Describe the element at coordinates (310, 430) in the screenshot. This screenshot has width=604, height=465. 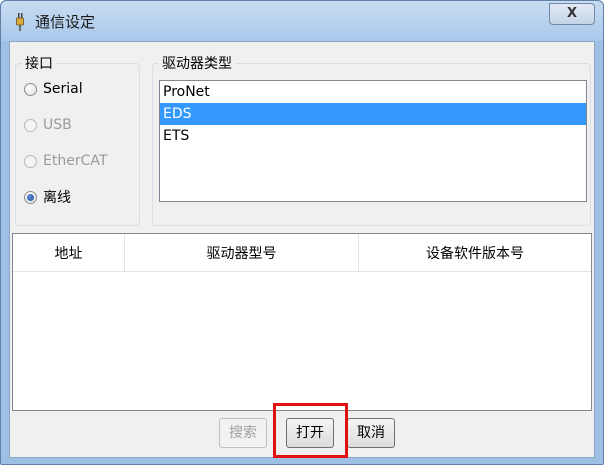
I see `highlight-annotation` at that location.